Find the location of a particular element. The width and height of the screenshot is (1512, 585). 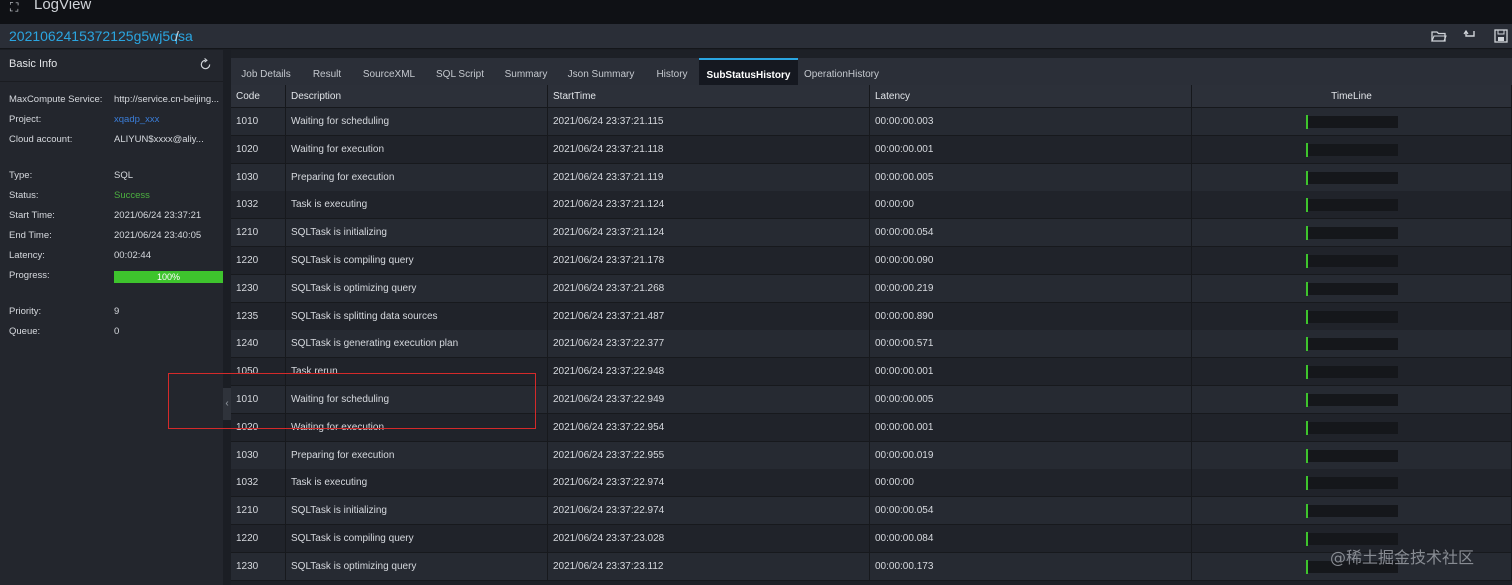

cell-start: 2021/06/24 23:37:21.119 is located at coordinates (709, 177).